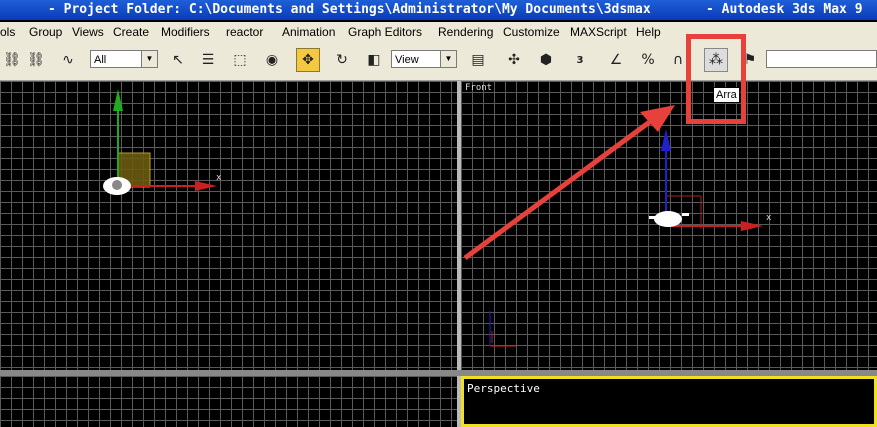 The width and height of the screenshot is (877, 427). What do you see at coordinates (546, 60) in the screenshot?
I see `keyboard-shortcut-icon: ⬢` at bounding box center [546, 60].